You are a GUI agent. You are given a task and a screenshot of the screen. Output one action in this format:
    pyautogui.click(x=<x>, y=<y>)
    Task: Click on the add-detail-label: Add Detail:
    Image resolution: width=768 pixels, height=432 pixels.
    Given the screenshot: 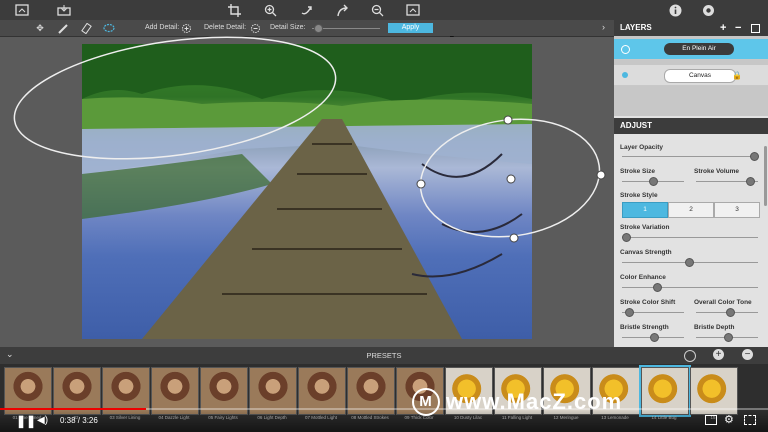 What is the action you would take?
    pyautogui.click(x=162, y=27)
    